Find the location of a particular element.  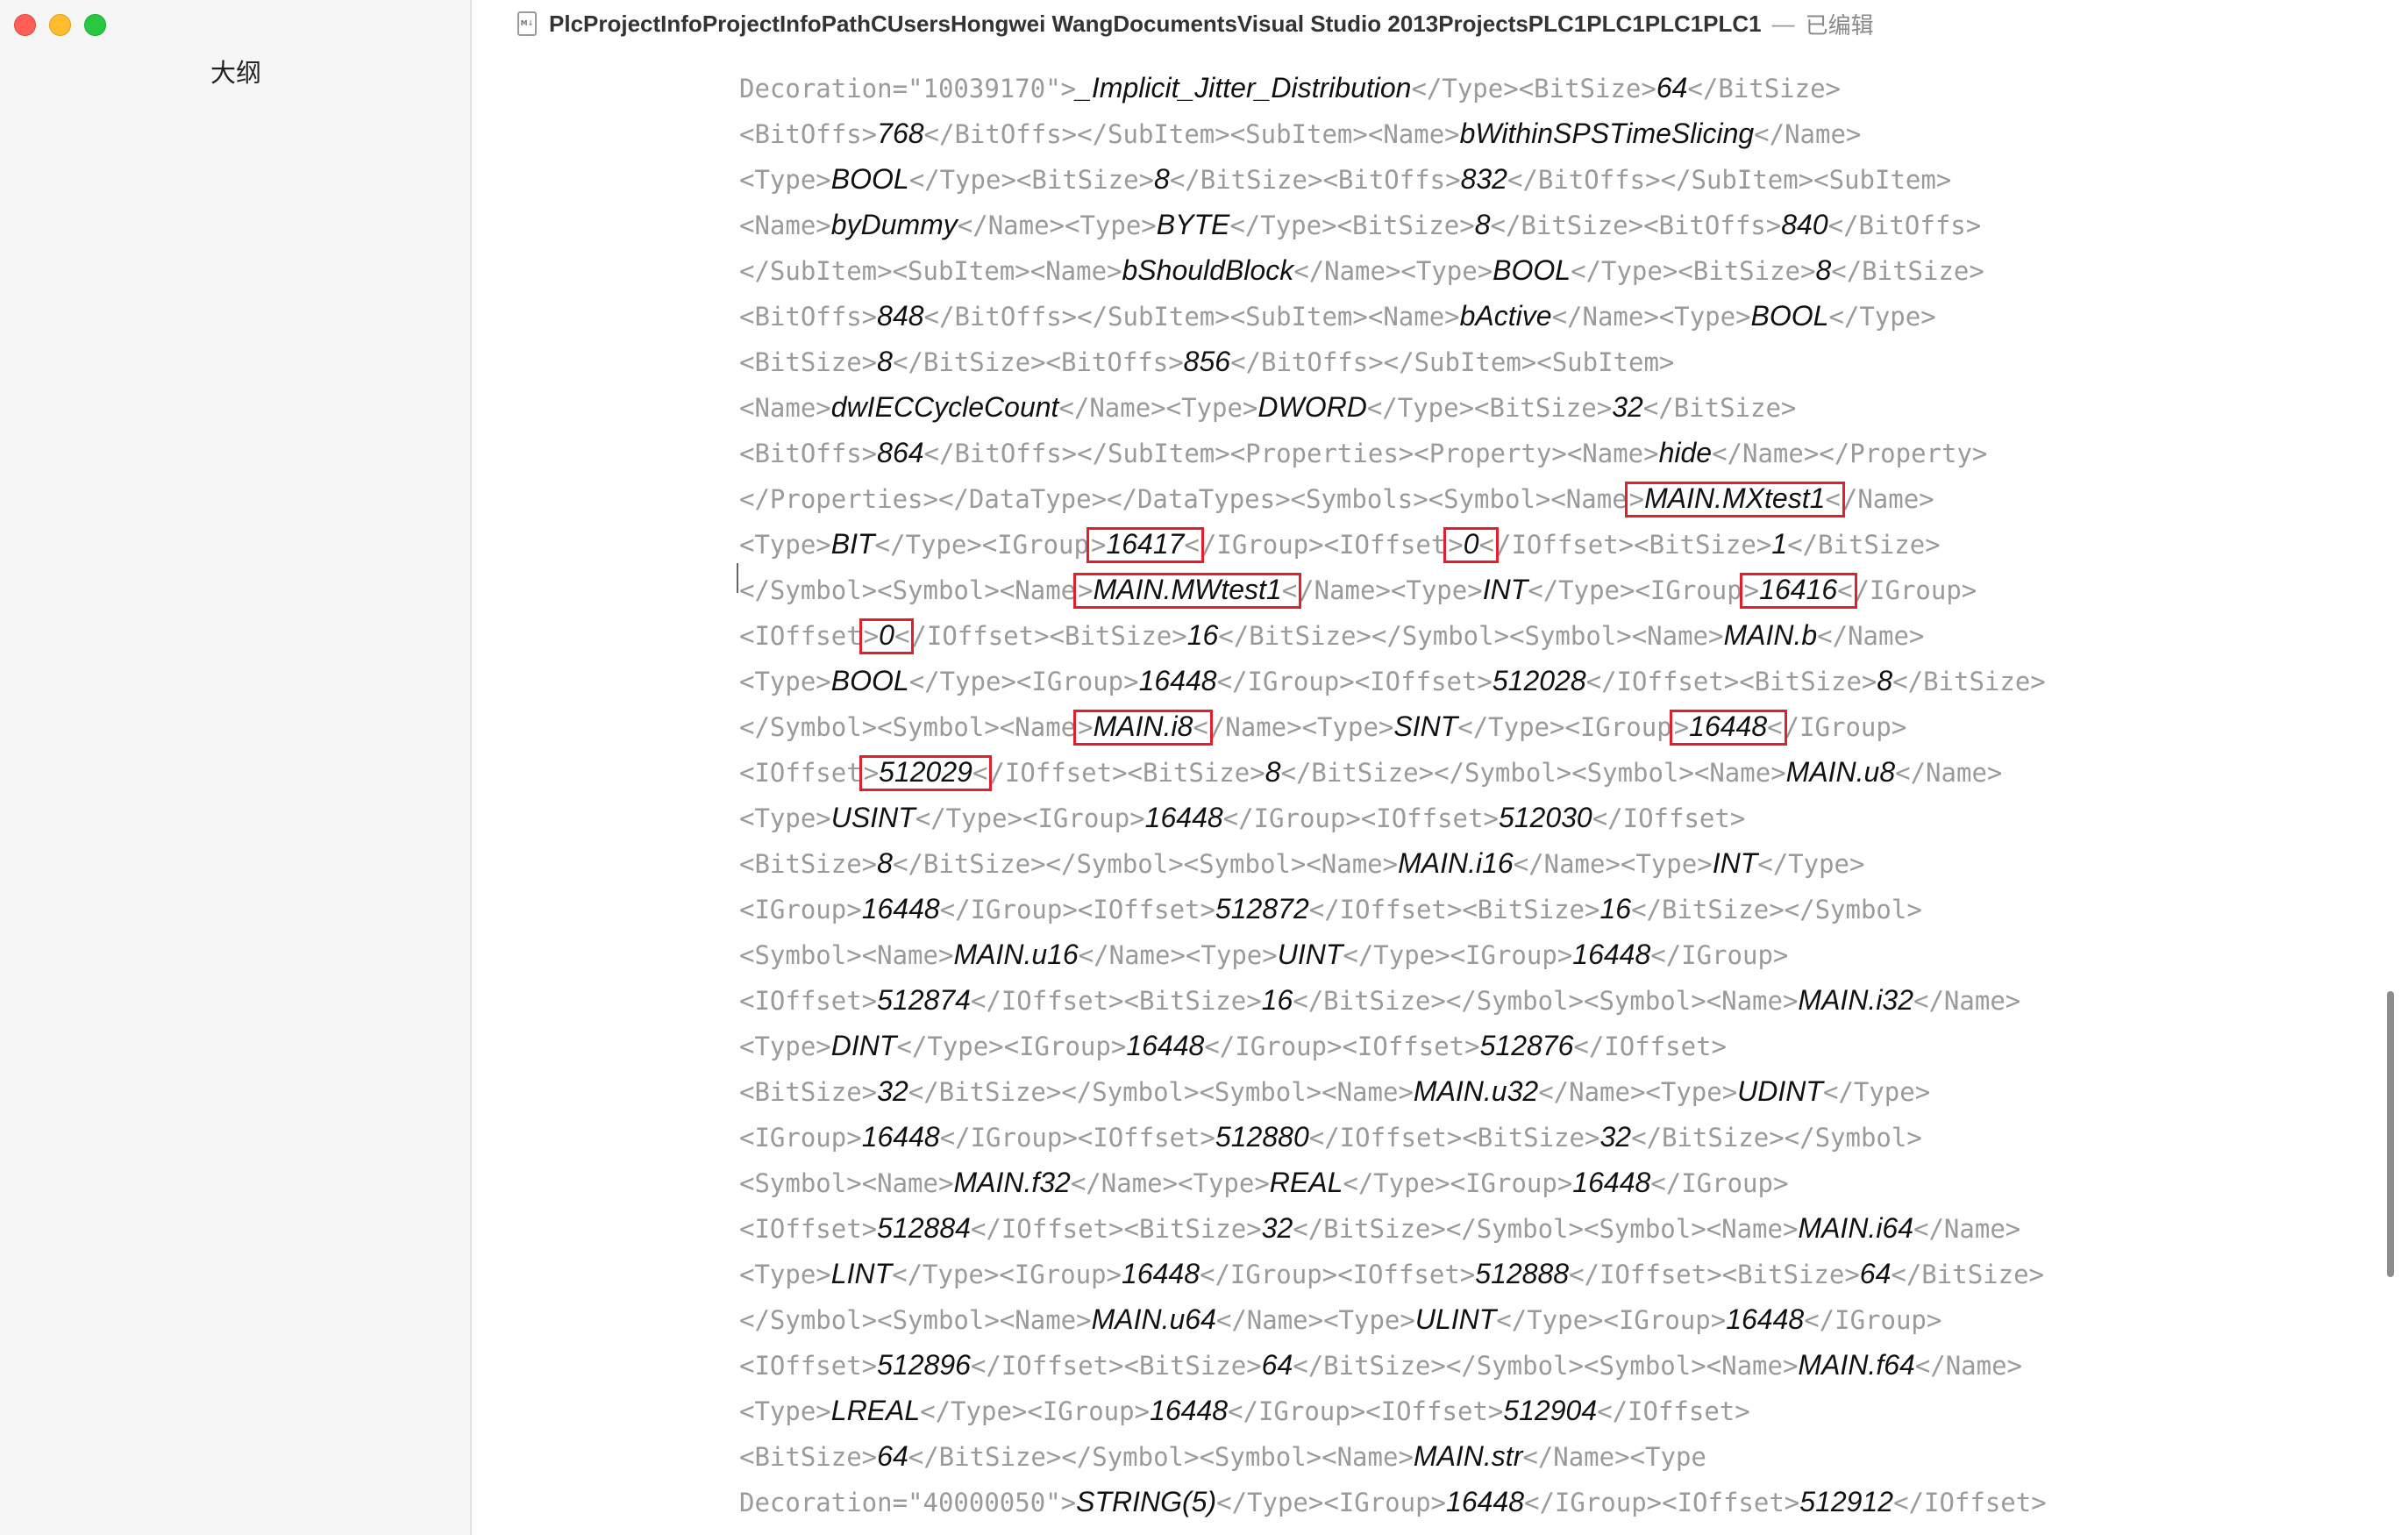

xml-value-text: MAIN.MXtest1 is located at coordinates (1735, 498).